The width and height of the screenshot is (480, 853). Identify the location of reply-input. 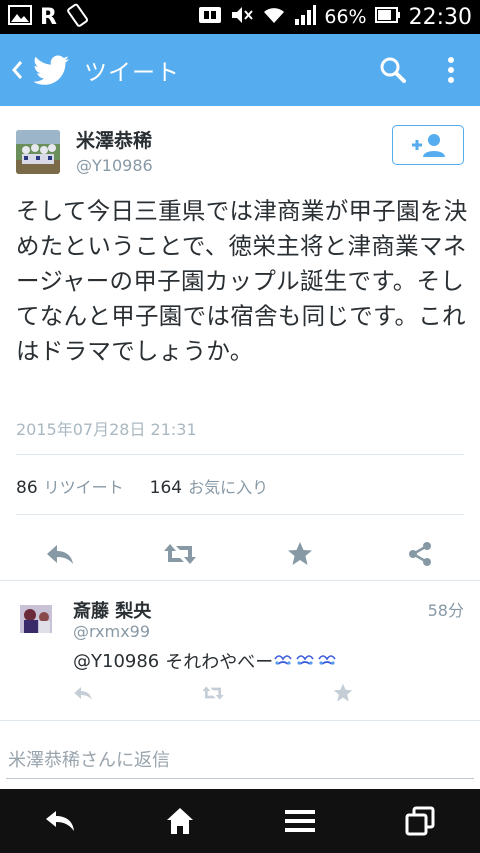
(240, 761).